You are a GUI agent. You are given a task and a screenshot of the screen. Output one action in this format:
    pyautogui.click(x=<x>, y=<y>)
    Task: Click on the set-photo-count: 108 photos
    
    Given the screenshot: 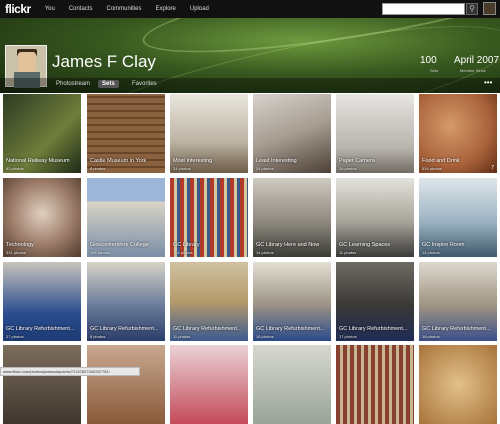 What is the action you would take?
    pyautogui.click(x=100, y=252)
    